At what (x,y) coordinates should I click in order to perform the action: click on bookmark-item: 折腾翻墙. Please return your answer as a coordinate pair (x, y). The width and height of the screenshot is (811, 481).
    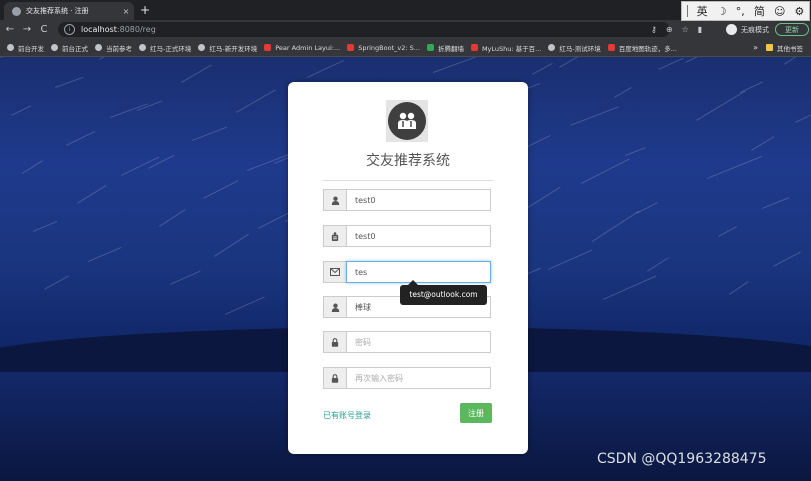
    Looking at the image, I should click on (445, 48).